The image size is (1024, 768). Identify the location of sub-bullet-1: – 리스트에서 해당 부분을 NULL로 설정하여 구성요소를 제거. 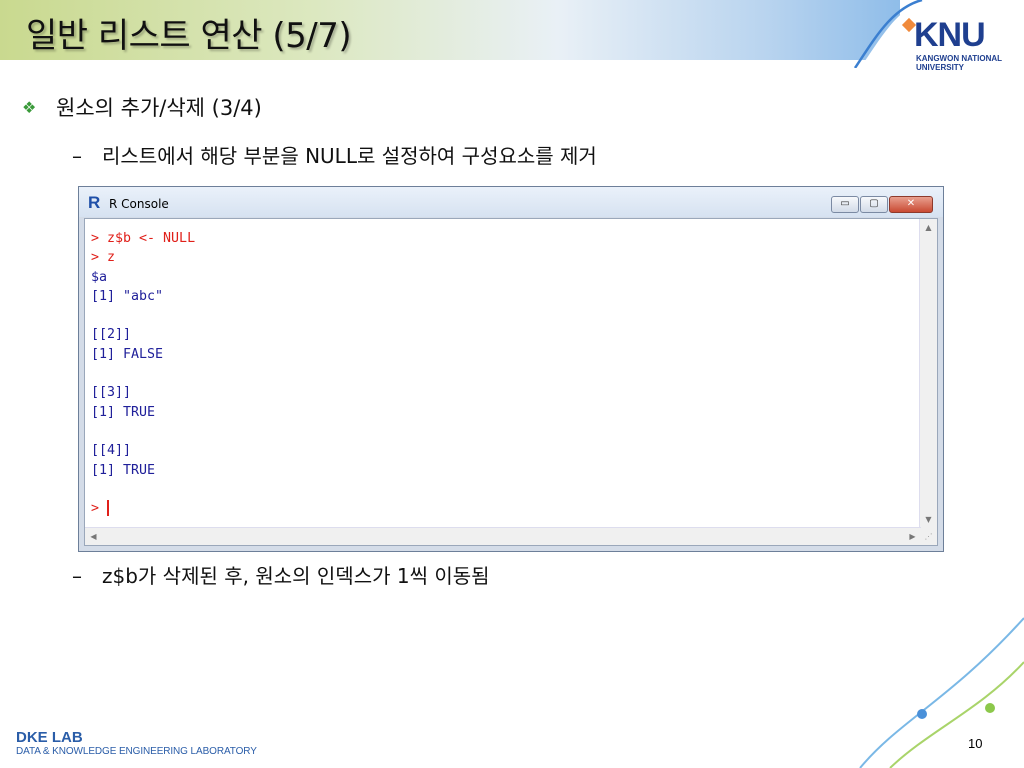
(334, 154).